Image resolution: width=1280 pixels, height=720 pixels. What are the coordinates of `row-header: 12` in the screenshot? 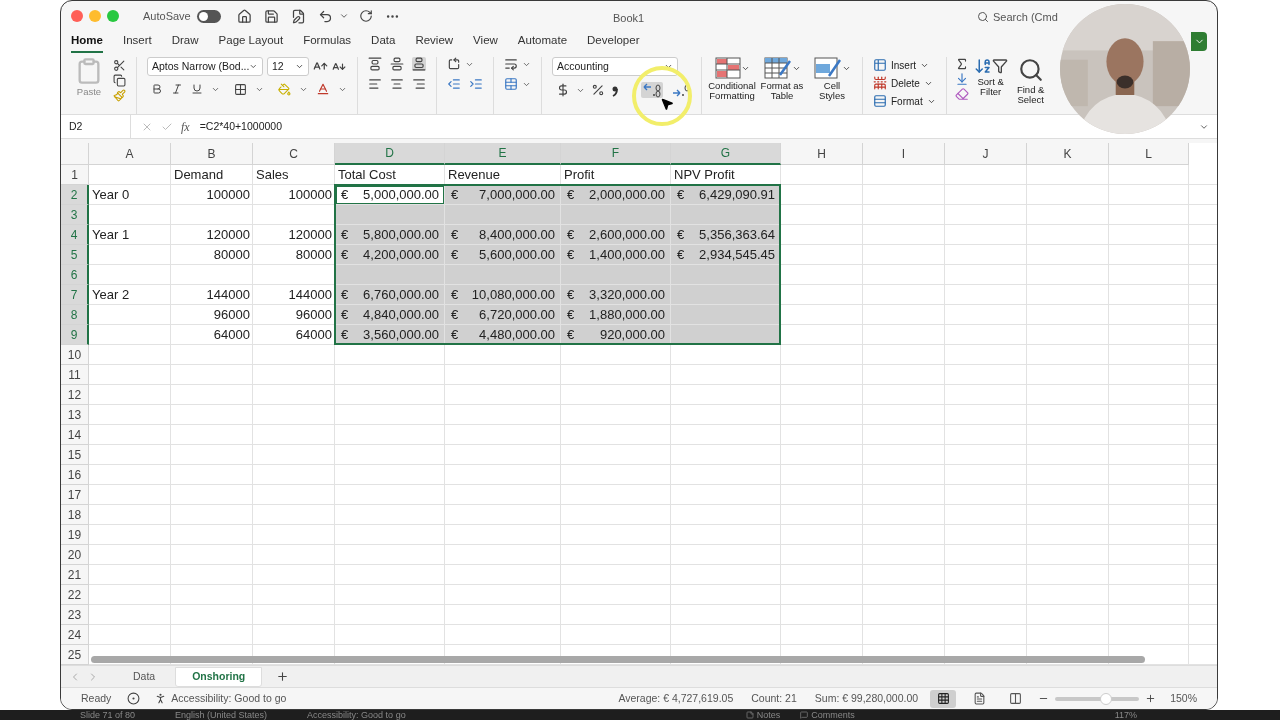 It's located at (75, 395).